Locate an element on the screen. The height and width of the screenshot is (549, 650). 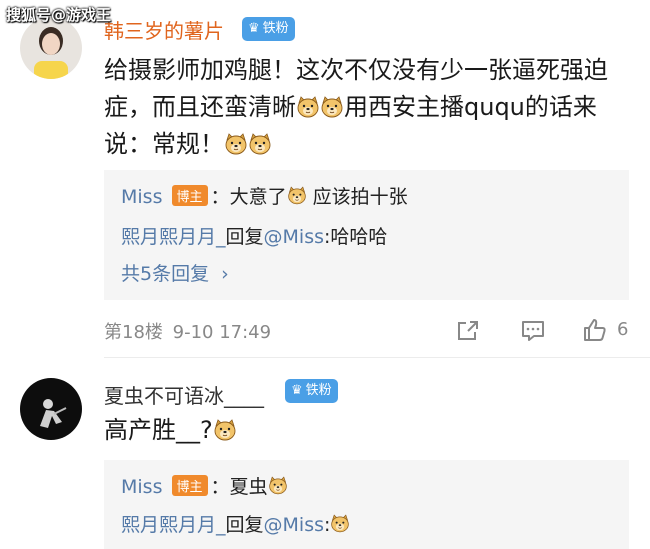
reply-mention: @Miss is located at coordinates (294, 525).